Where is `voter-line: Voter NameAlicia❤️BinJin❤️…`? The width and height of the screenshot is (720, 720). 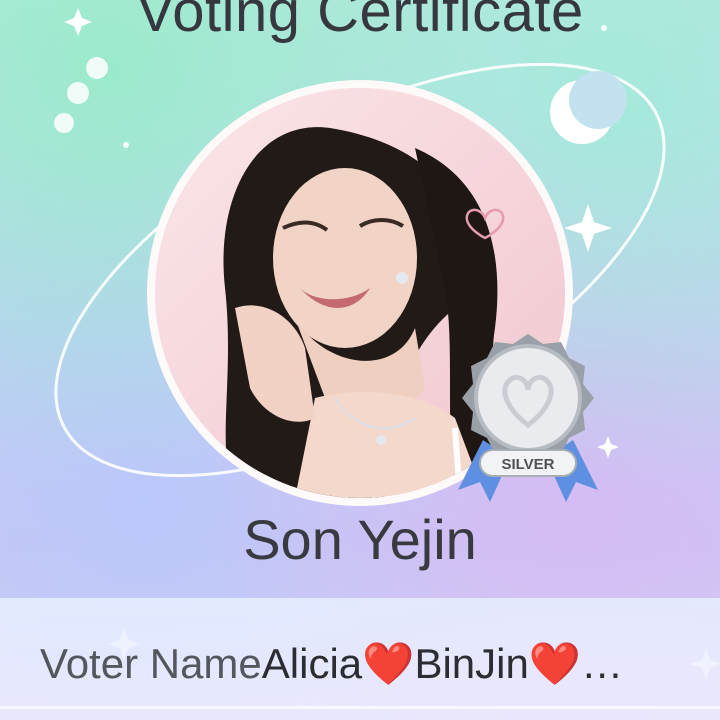
voter-line: Voter NameAlicia❤️BinJin❤️… is located at coordinates (360, 664).